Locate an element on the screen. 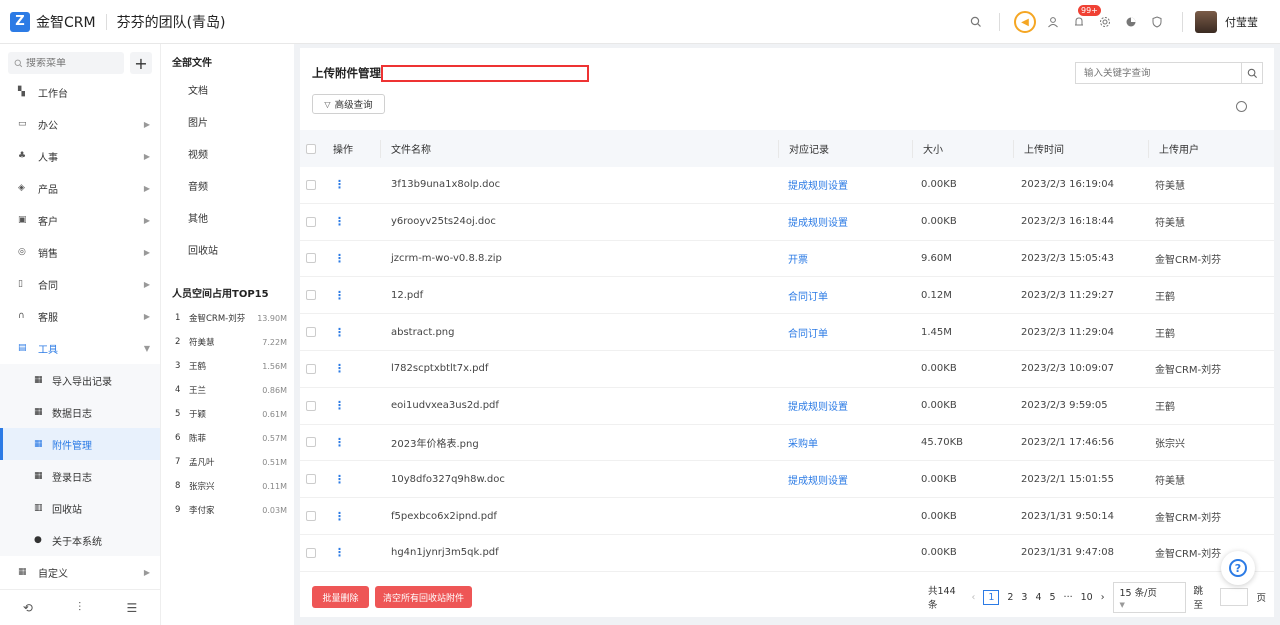 The width and height of the screenshot is (1280, 625). statistics-pie-icon is located at coordinates (1131, 22).